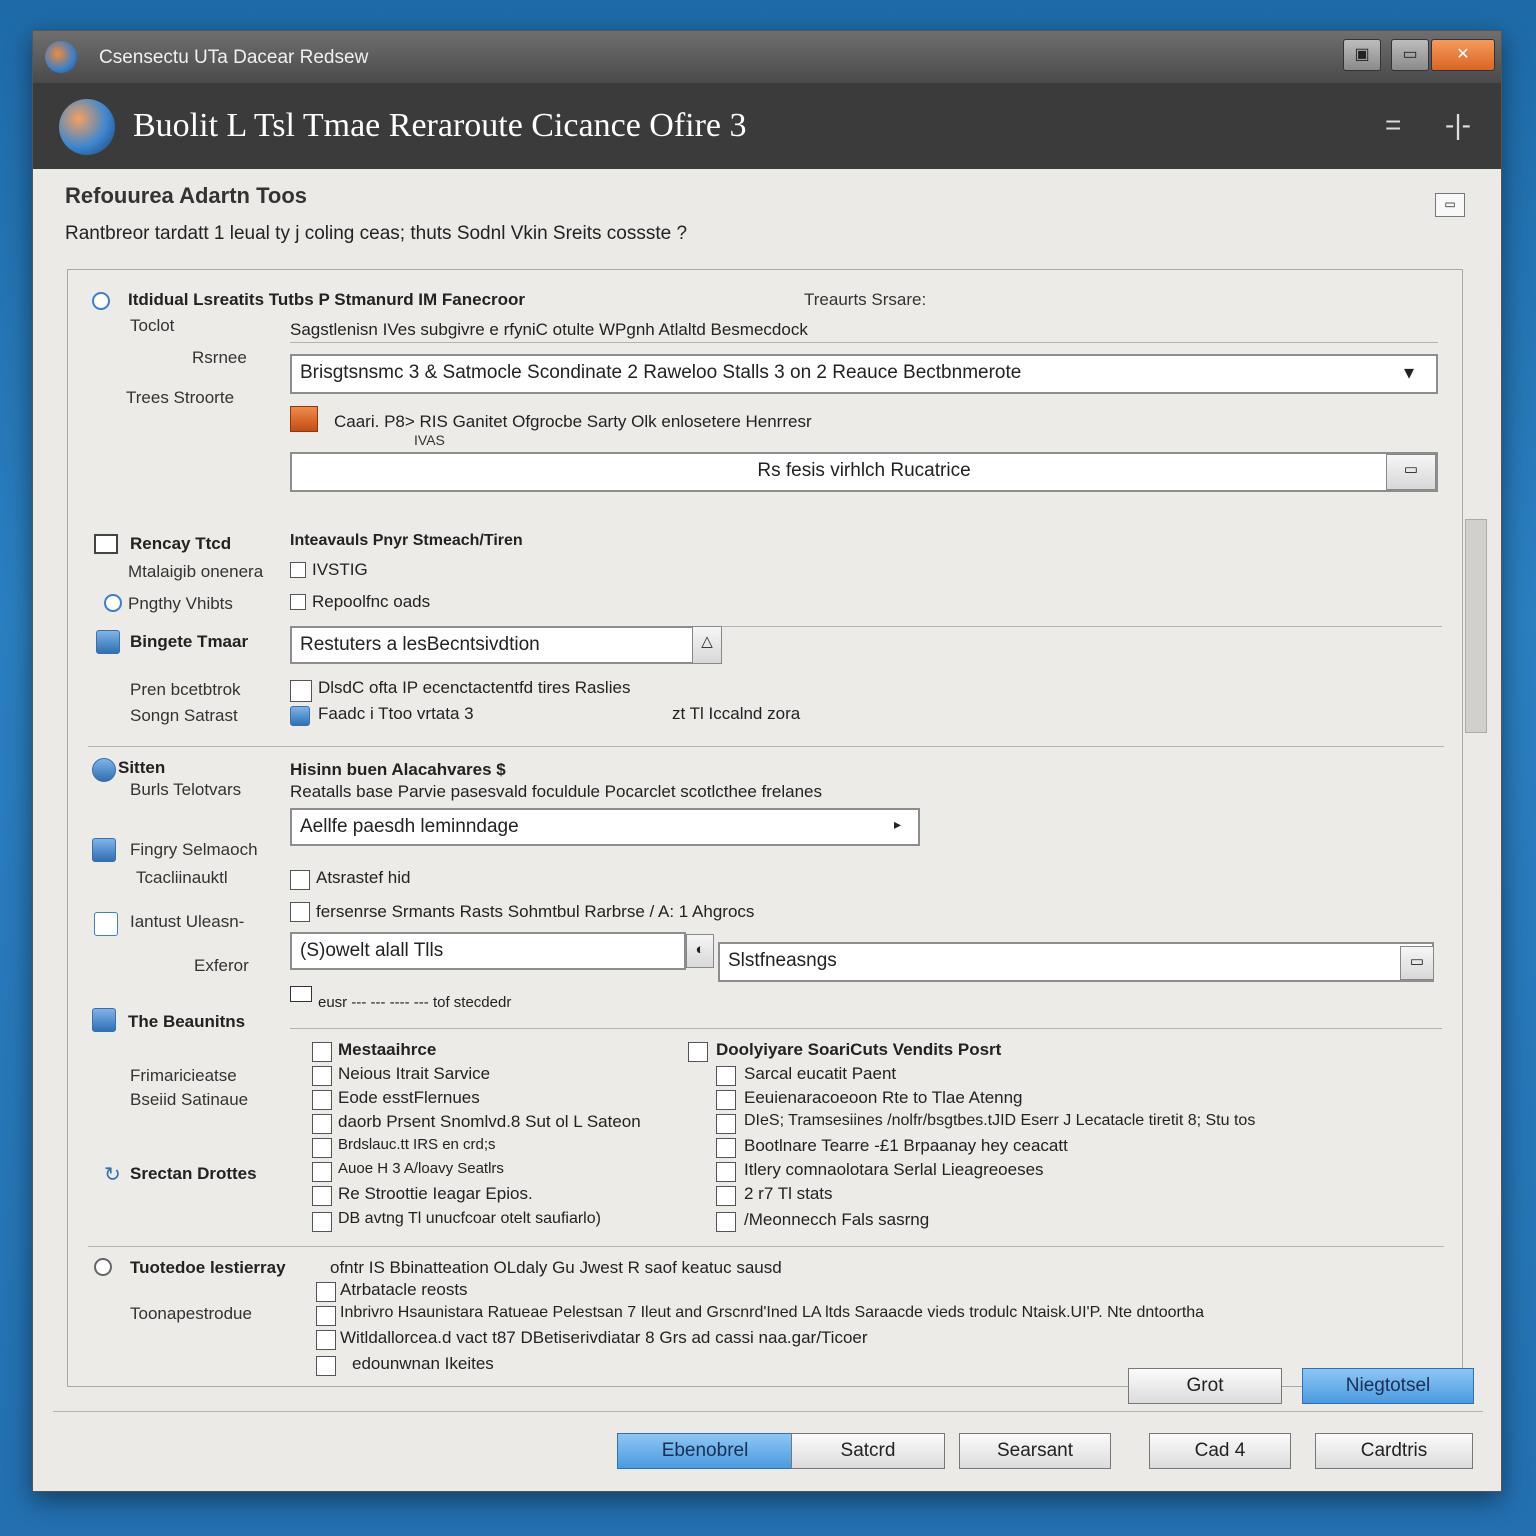 This screenshot has height=1536, width=1536. I want to click on group2-icon, so click(106, 544).